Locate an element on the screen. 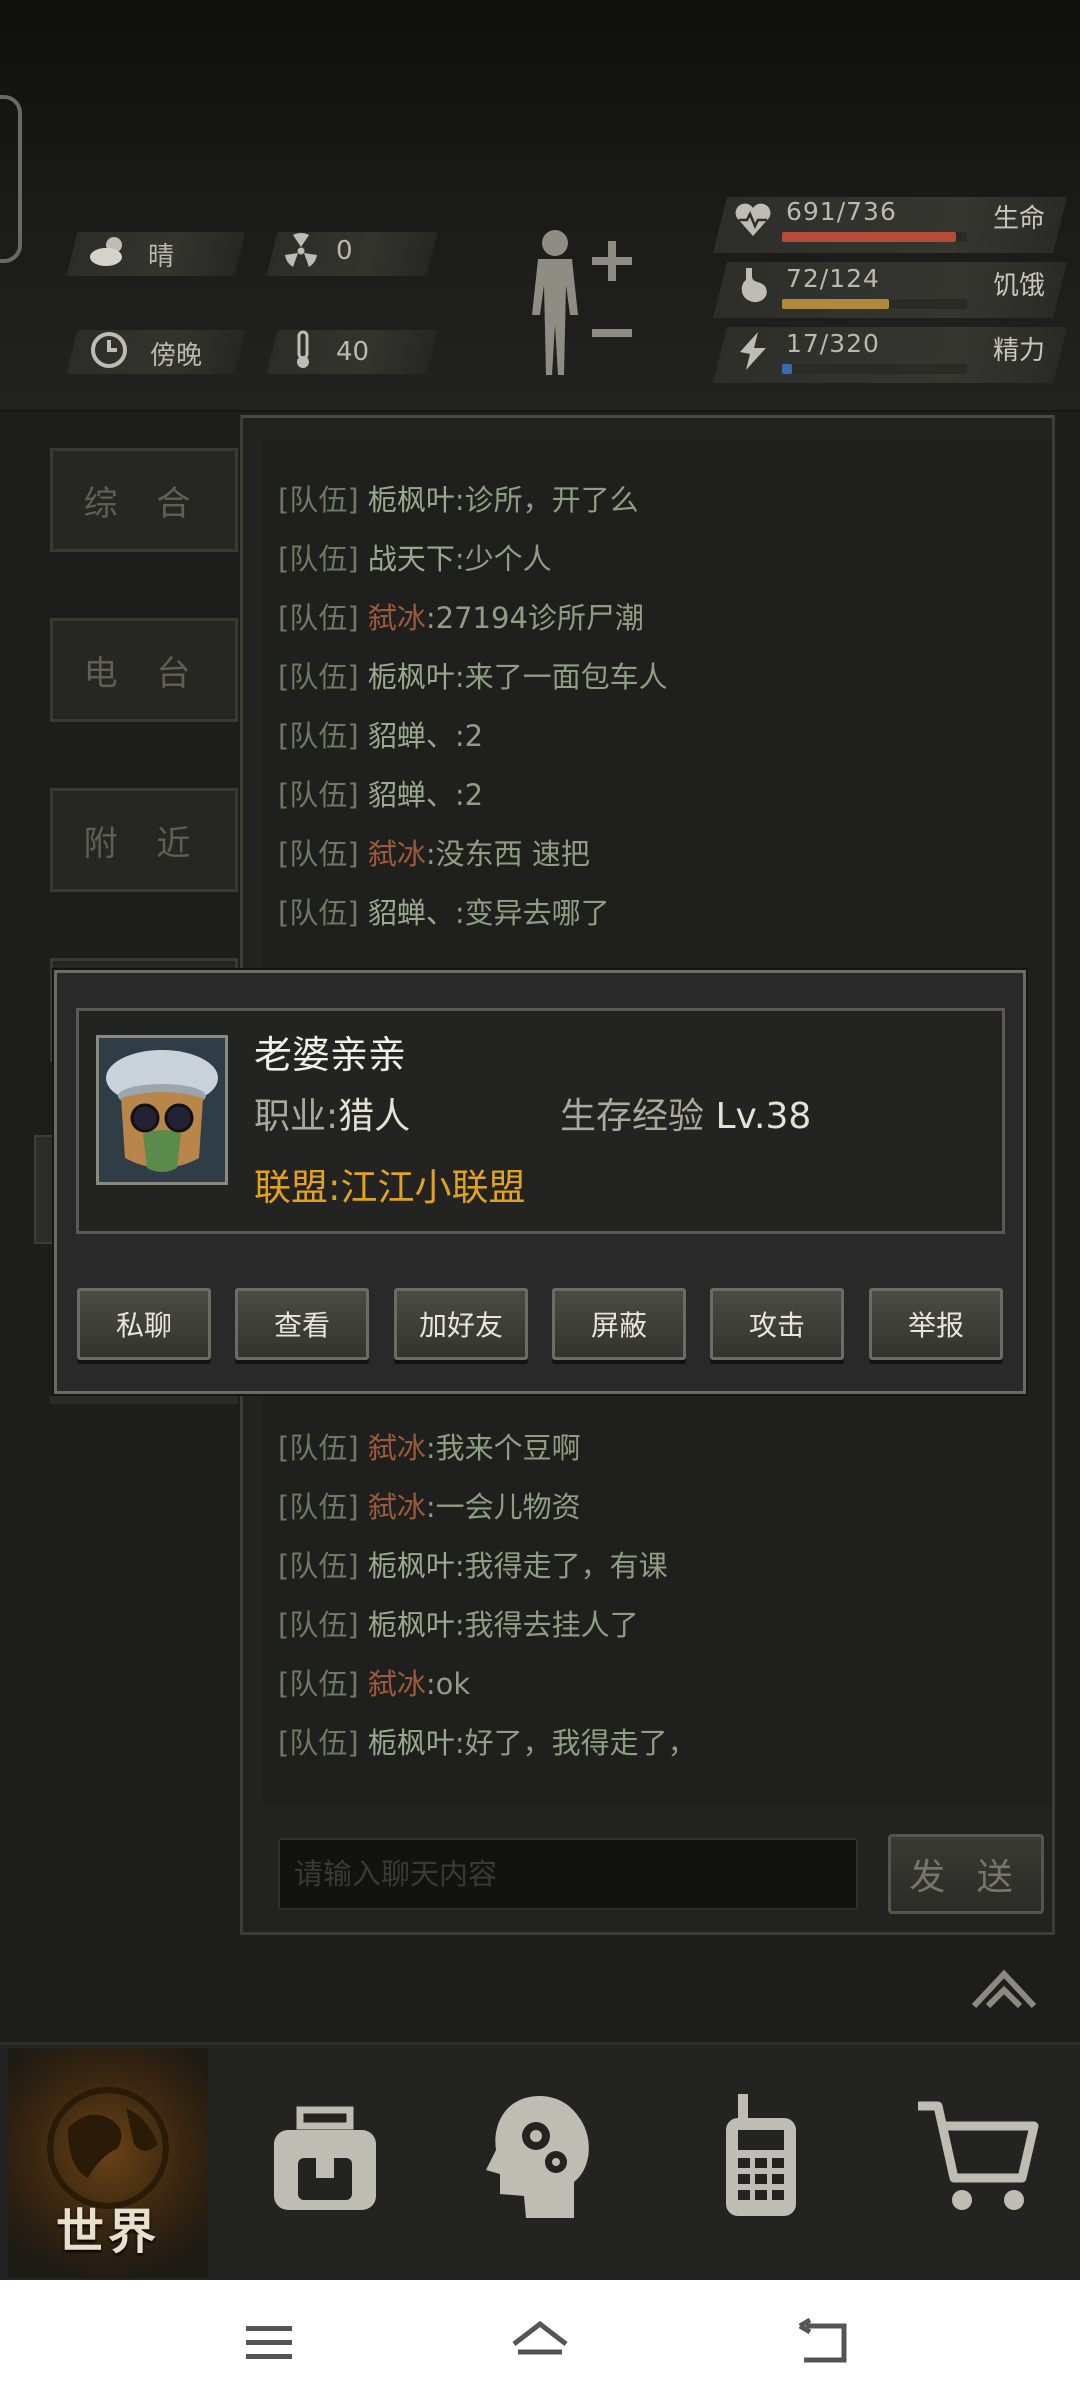 The image size is (1080, 2408). collapse-up-icon is located at coordinates (1004, 1989).